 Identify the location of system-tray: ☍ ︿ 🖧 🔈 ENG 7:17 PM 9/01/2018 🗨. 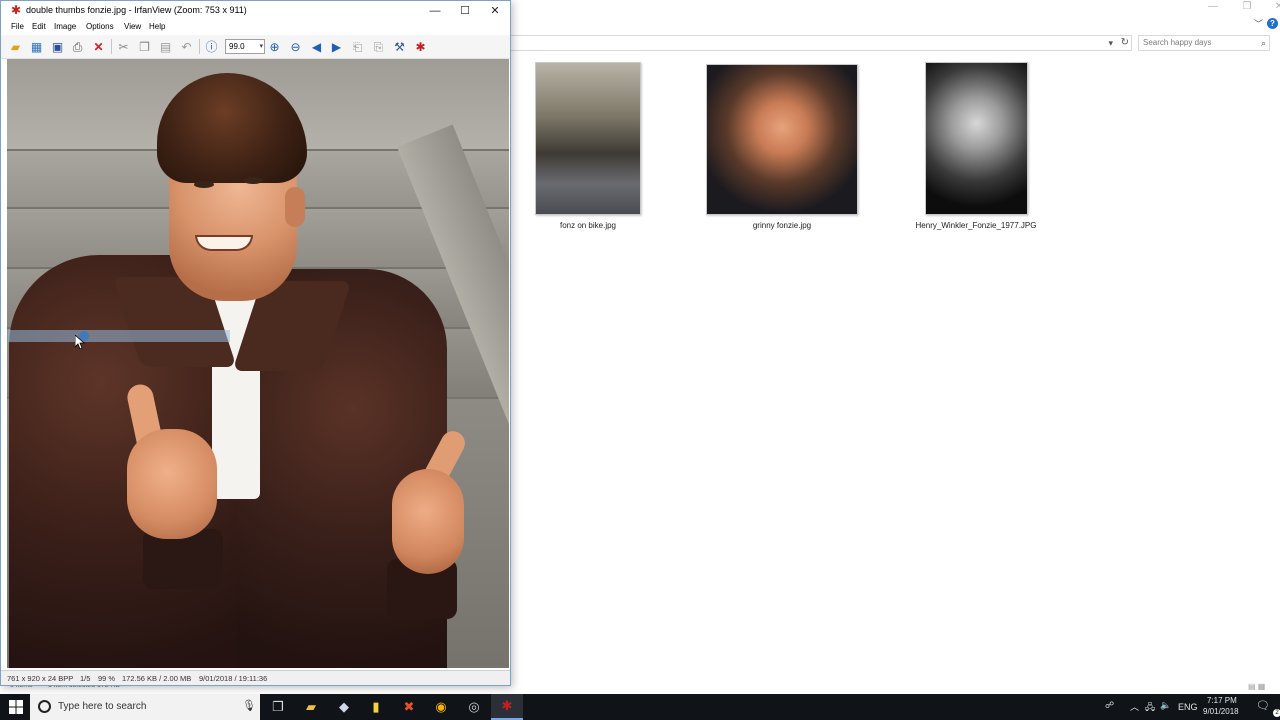
(1190, 707).